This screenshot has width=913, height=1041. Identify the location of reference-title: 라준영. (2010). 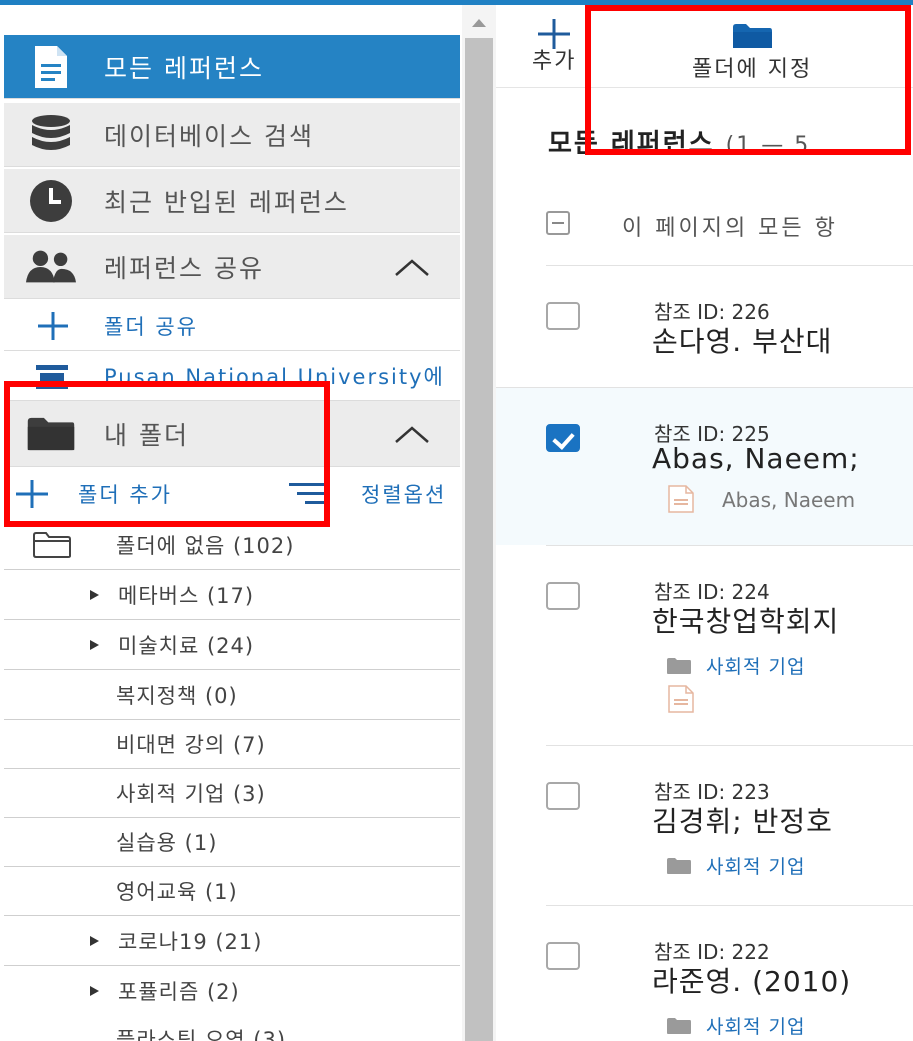
(751, 980).